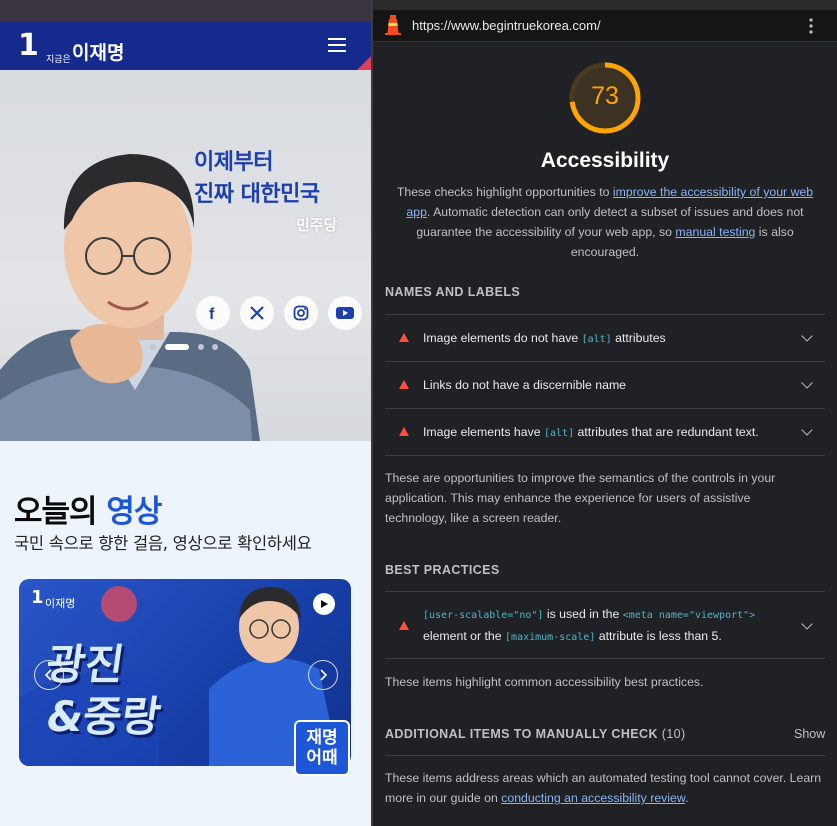 The height and width of the screenshot is (826, 837). I want to click on video-badge-line2: 어때, so click(322, 758).